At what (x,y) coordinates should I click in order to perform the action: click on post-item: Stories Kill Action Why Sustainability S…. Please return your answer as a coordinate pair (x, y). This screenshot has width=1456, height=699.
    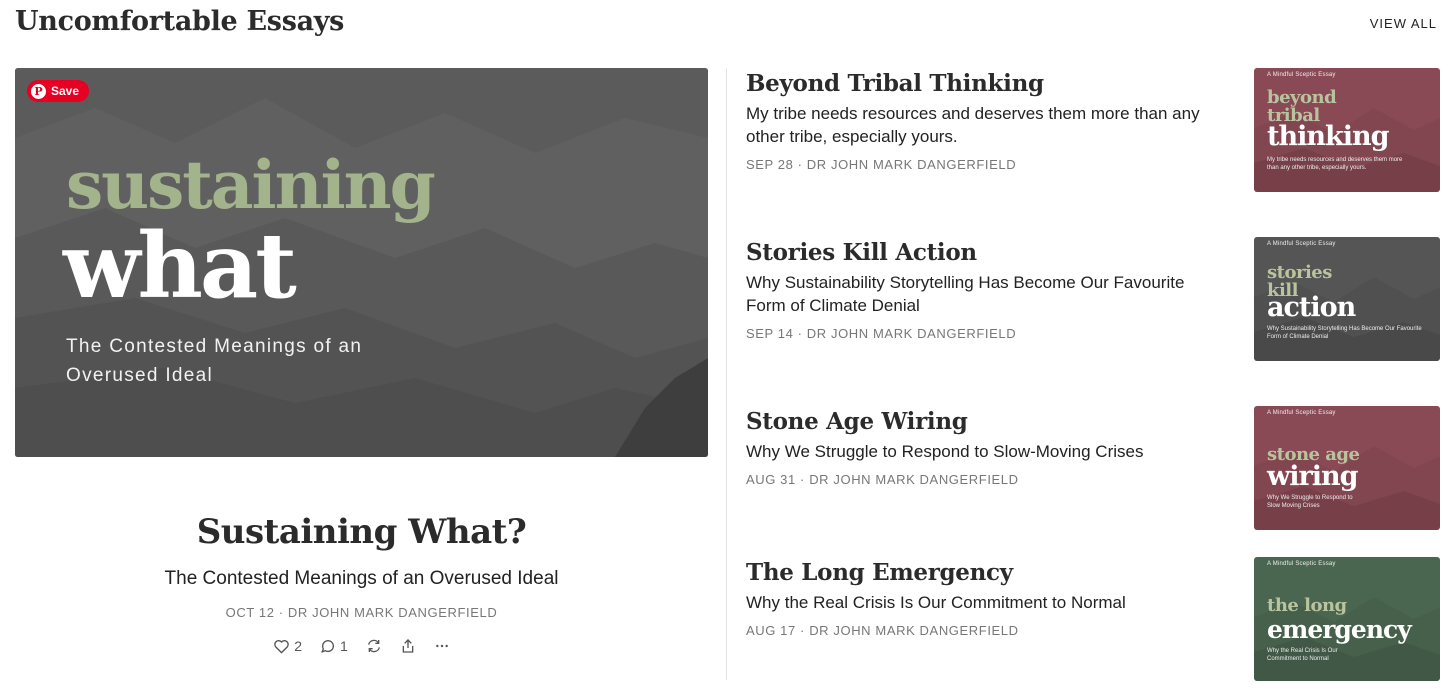
    Looking at the image, I should click on (1093, 299).